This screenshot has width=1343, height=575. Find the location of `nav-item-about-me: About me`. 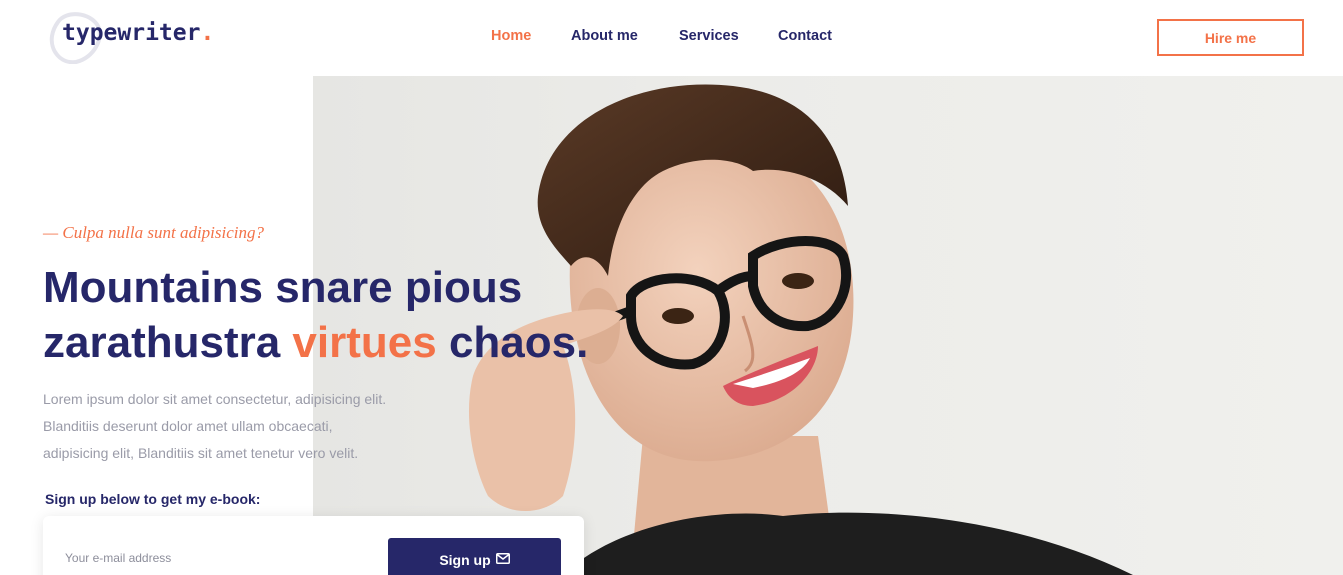

nav-item-about-me: About me is located at coordinates (604, 36).